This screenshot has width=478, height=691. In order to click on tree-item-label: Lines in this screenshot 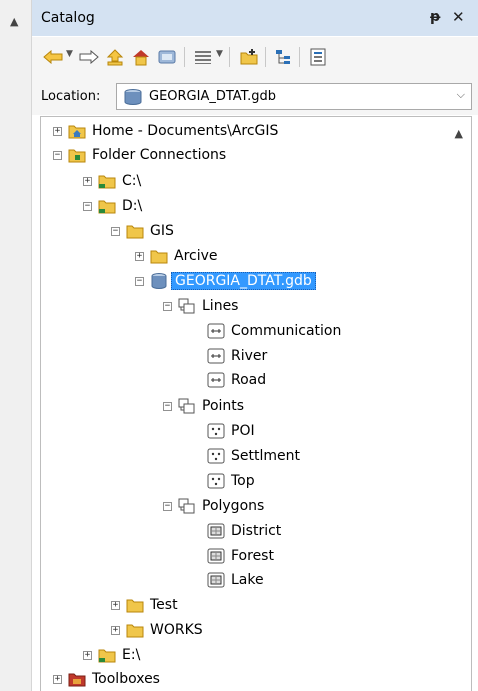, I will do `click(220, 306)`.